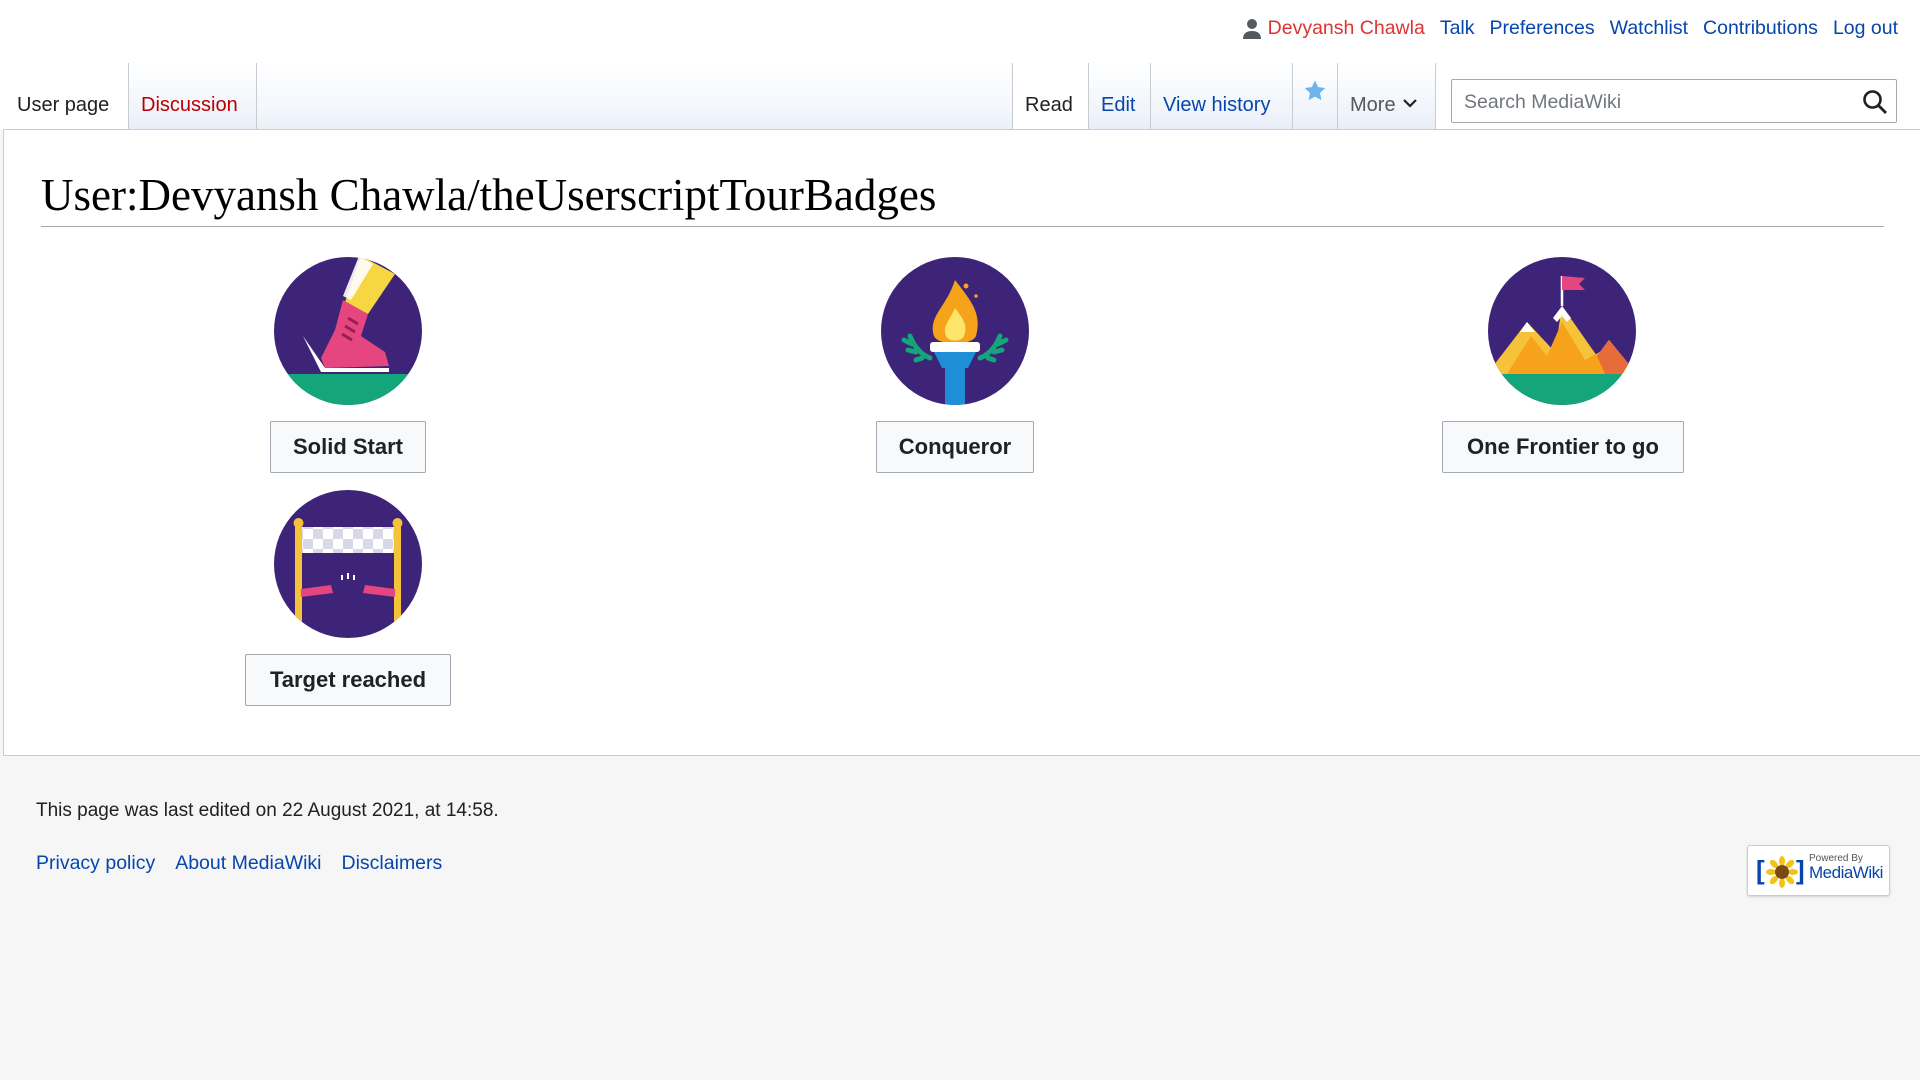 The height and width of the screenshot is (1080, 1920). I want to click on user-page-link: Devyansh Chawla, so click(1346, 28).